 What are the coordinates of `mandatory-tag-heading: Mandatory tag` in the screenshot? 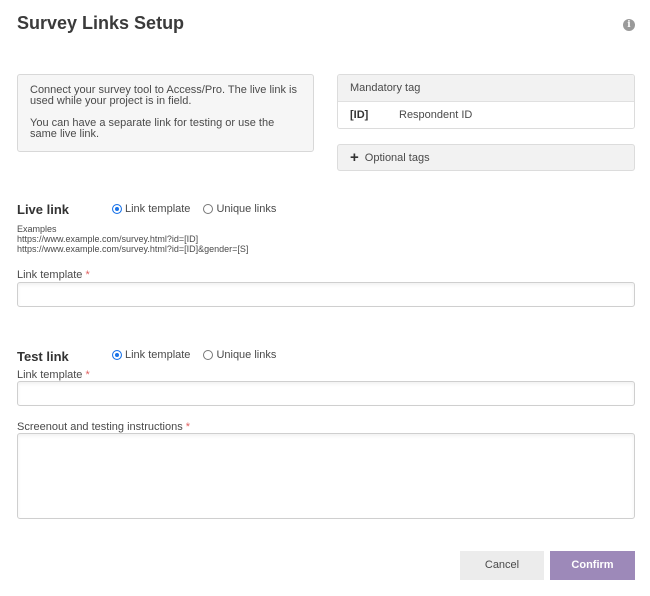 It's located at (486, 88).